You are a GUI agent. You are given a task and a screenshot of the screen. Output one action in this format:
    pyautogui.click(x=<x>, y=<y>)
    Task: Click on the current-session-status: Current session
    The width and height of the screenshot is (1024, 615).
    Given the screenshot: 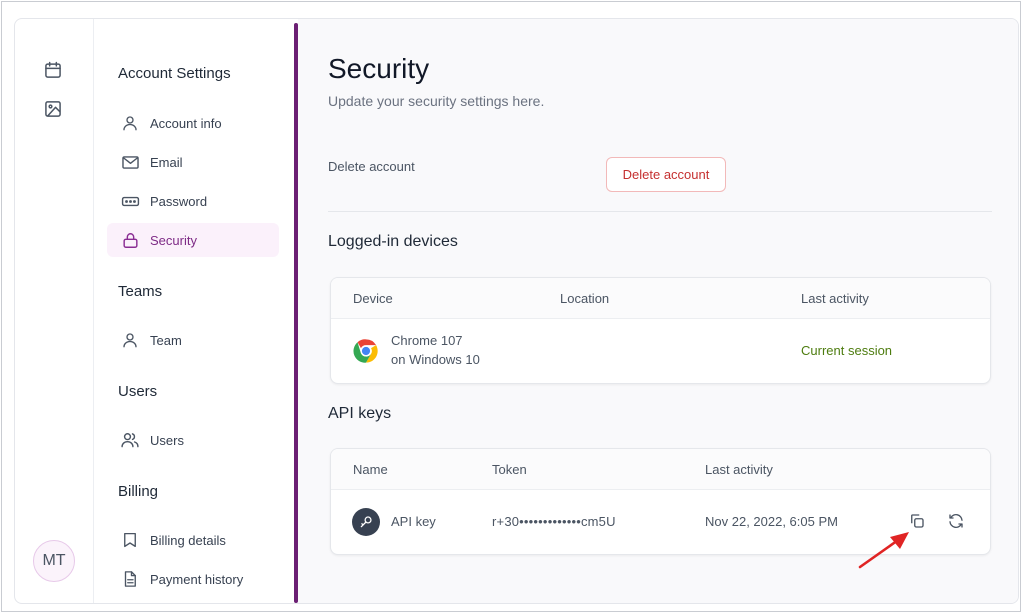 What is the action you would take?
    pyautogui.click(x=847, y=350)
    